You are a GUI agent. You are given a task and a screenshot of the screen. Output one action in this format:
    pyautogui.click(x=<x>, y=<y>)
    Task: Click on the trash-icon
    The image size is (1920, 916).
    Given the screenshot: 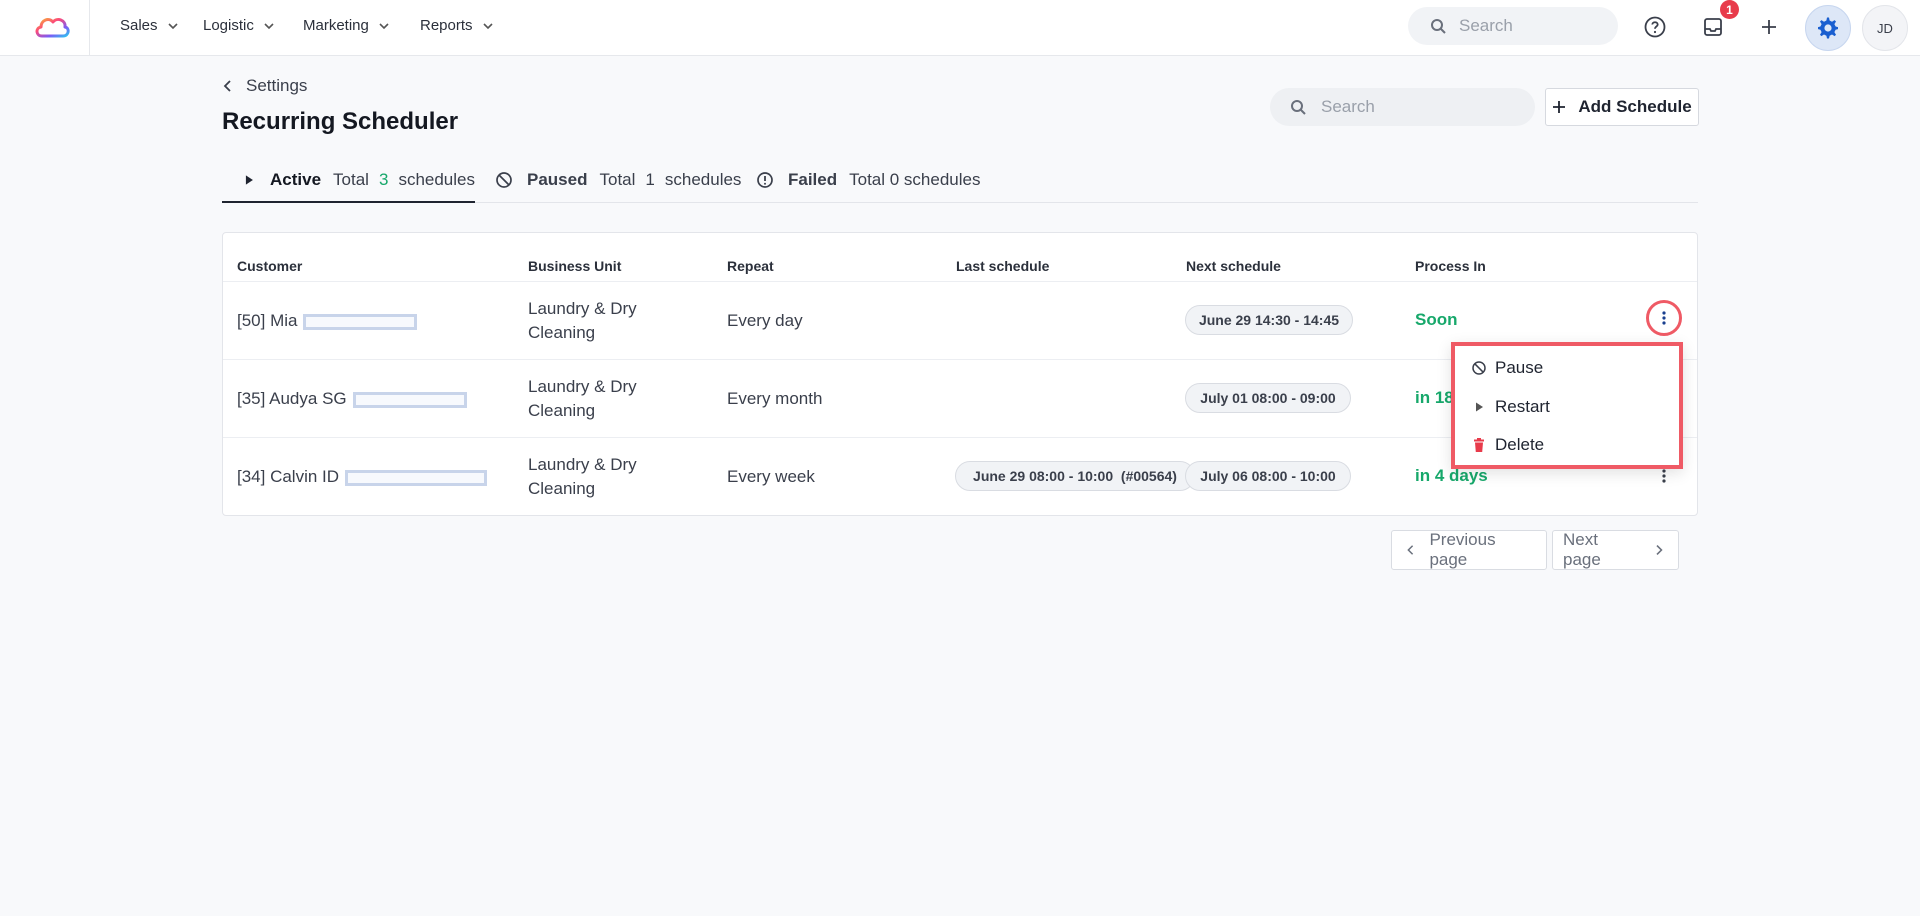 What is the action you would take?
    pyautogui.click(x=1479, y=445)
    